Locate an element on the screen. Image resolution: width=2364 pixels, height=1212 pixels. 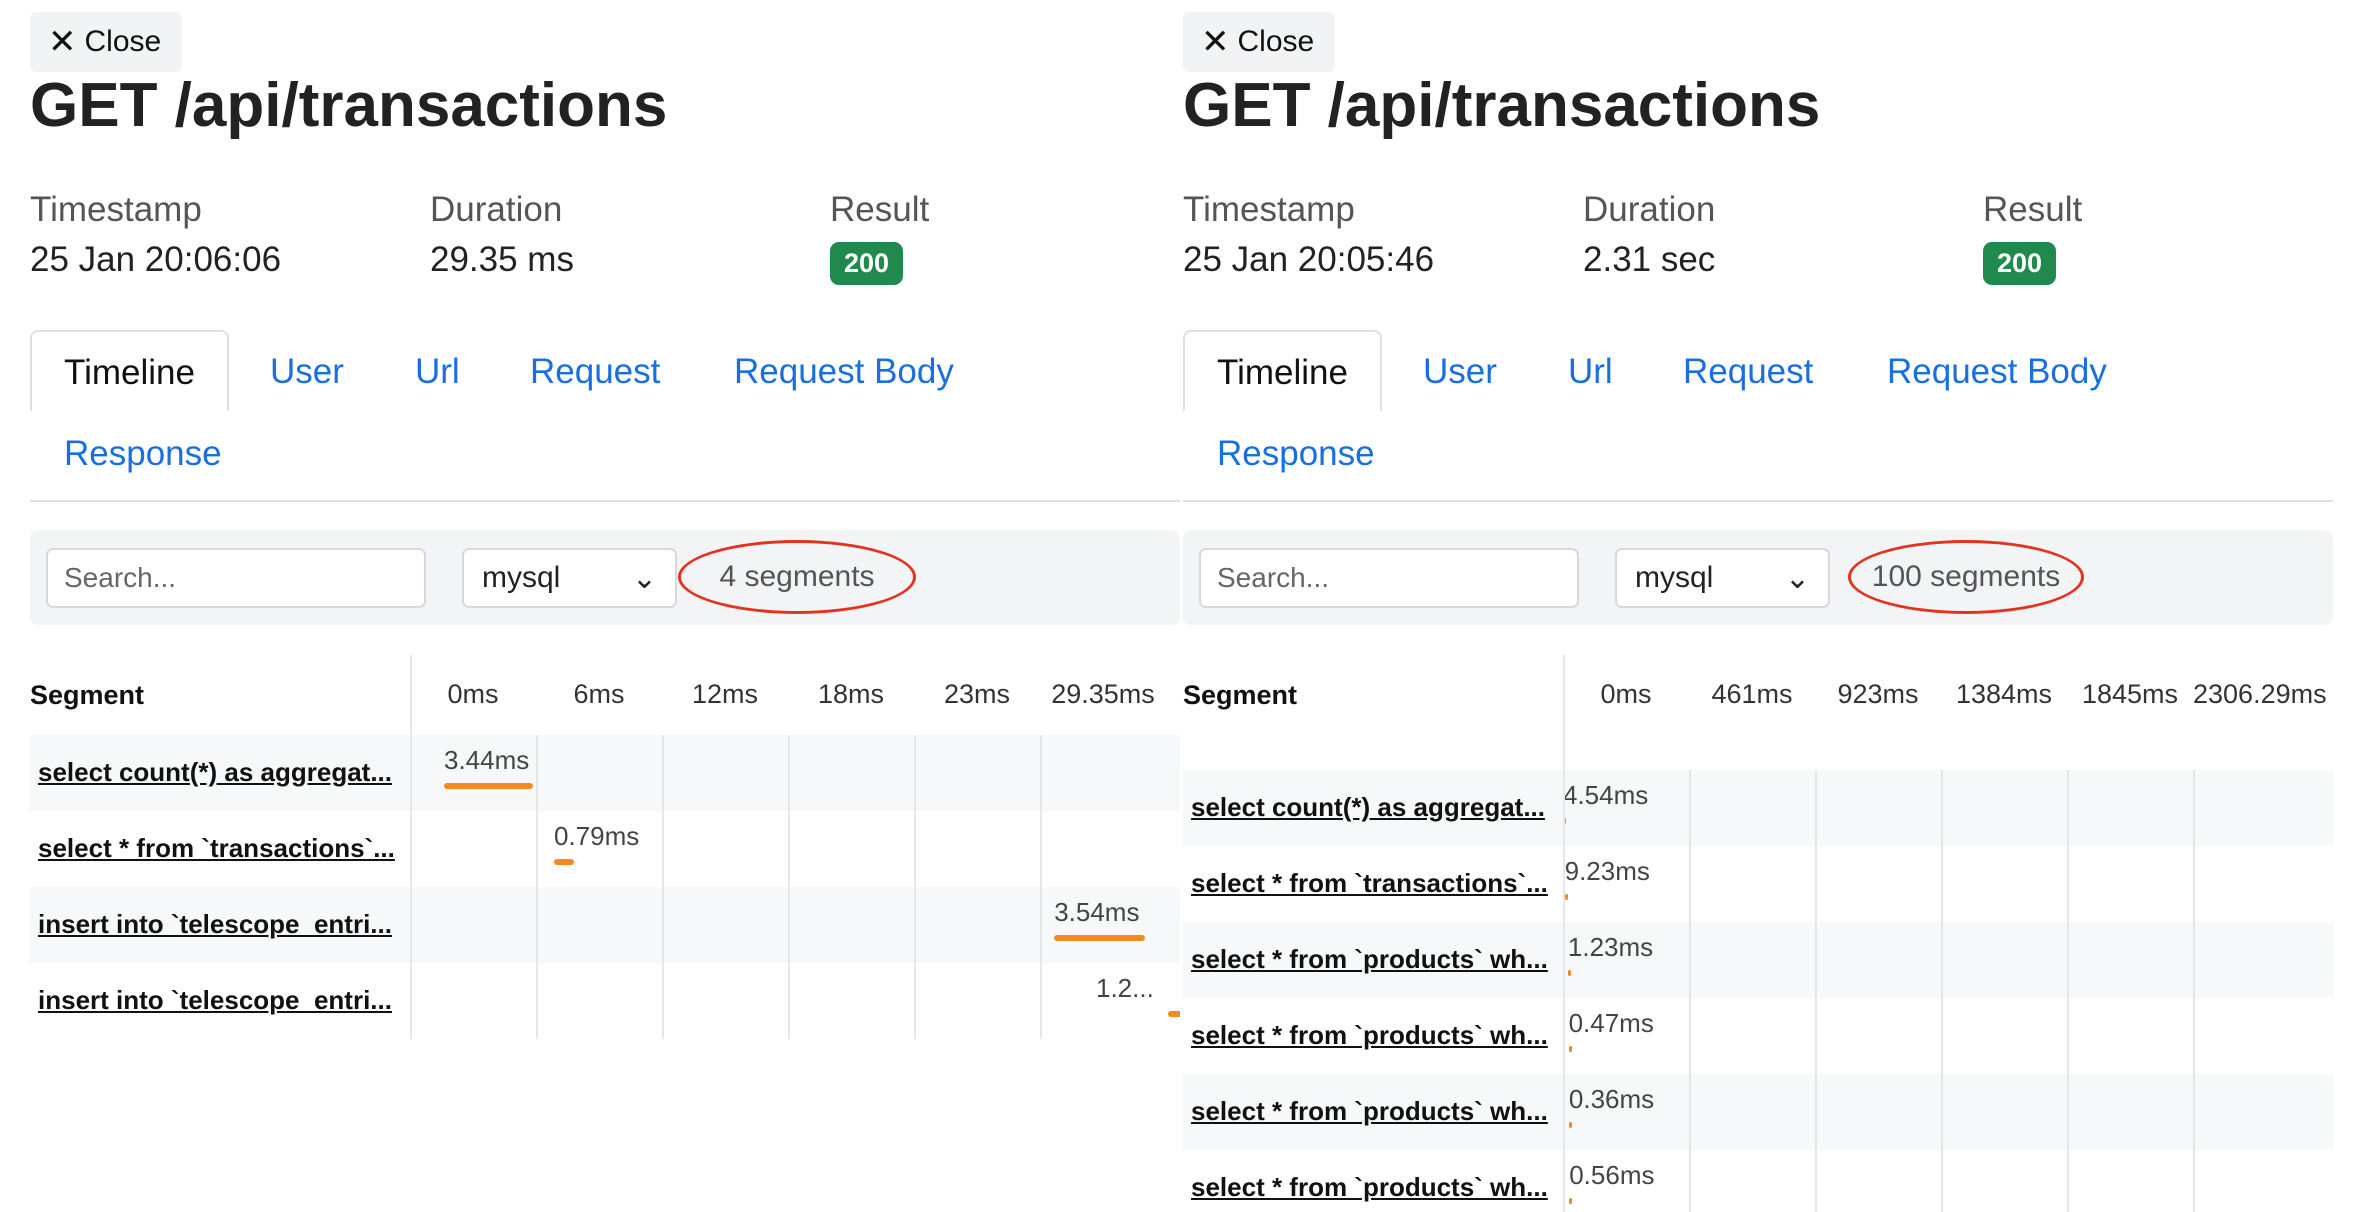
filter-bar: mysql ⌄ 100 segments is located at coordinates (1758, 577).